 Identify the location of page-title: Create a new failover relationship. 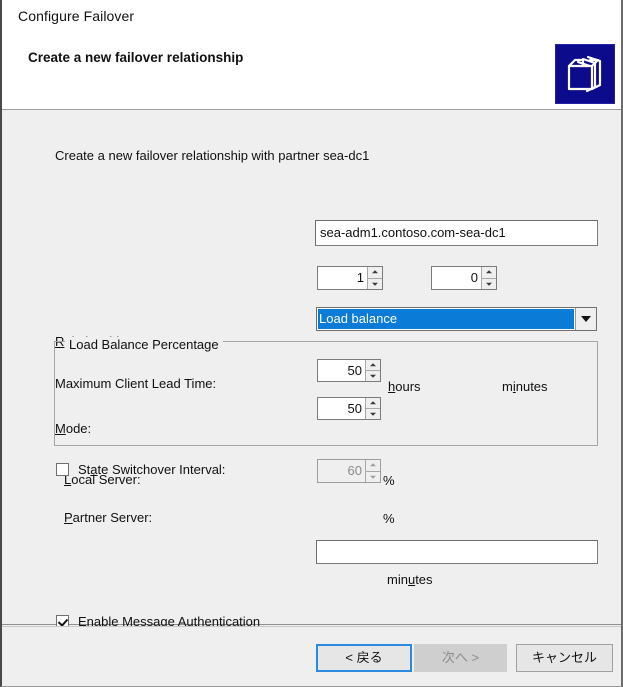
(136, 57).